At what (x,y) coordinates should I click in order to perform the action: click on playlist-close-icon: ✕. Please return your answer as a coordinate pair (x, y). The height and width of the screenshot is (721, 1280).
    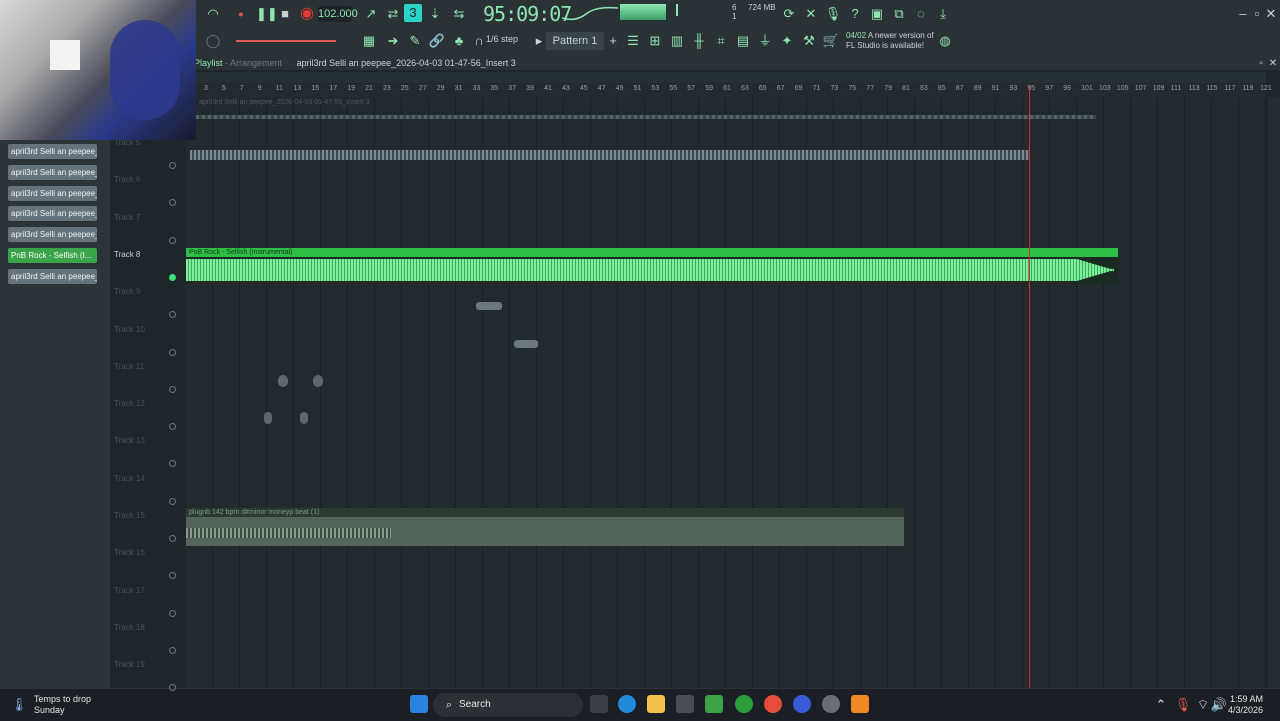
    Looking at the image, I should click on (1272, 64).